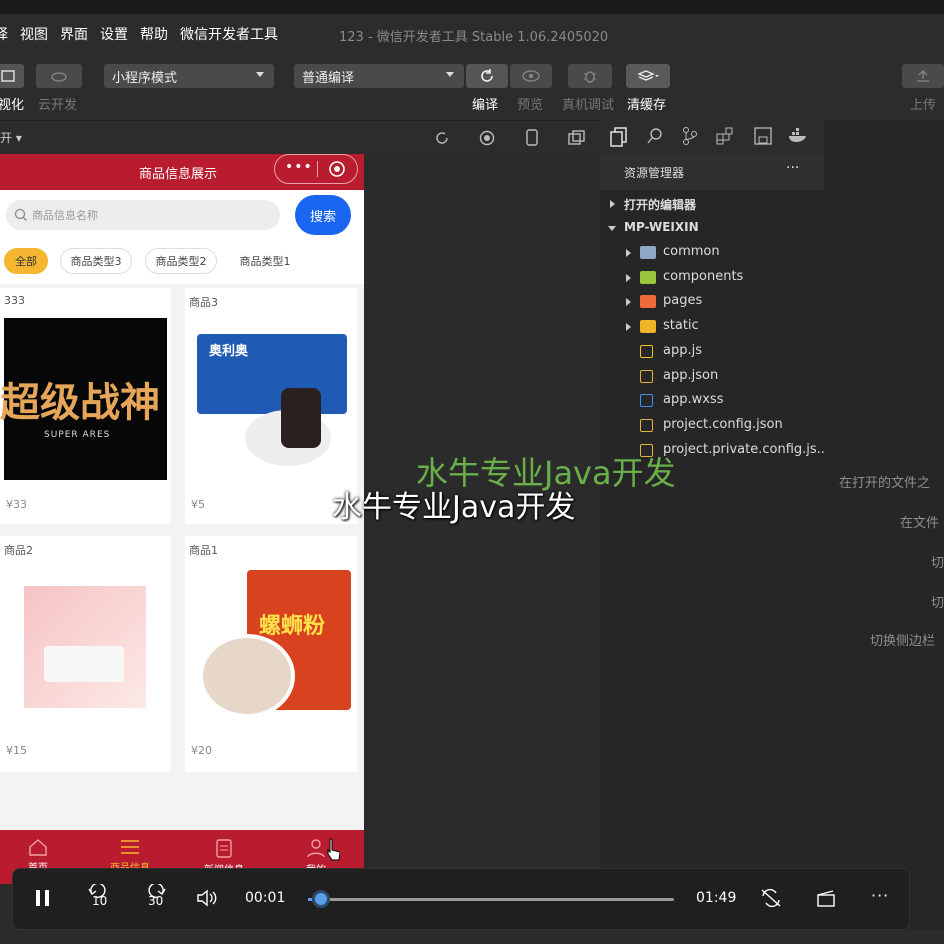 This screenshot has width=944, height=944. I want to click on file-item: app.json, so click(712, 377).